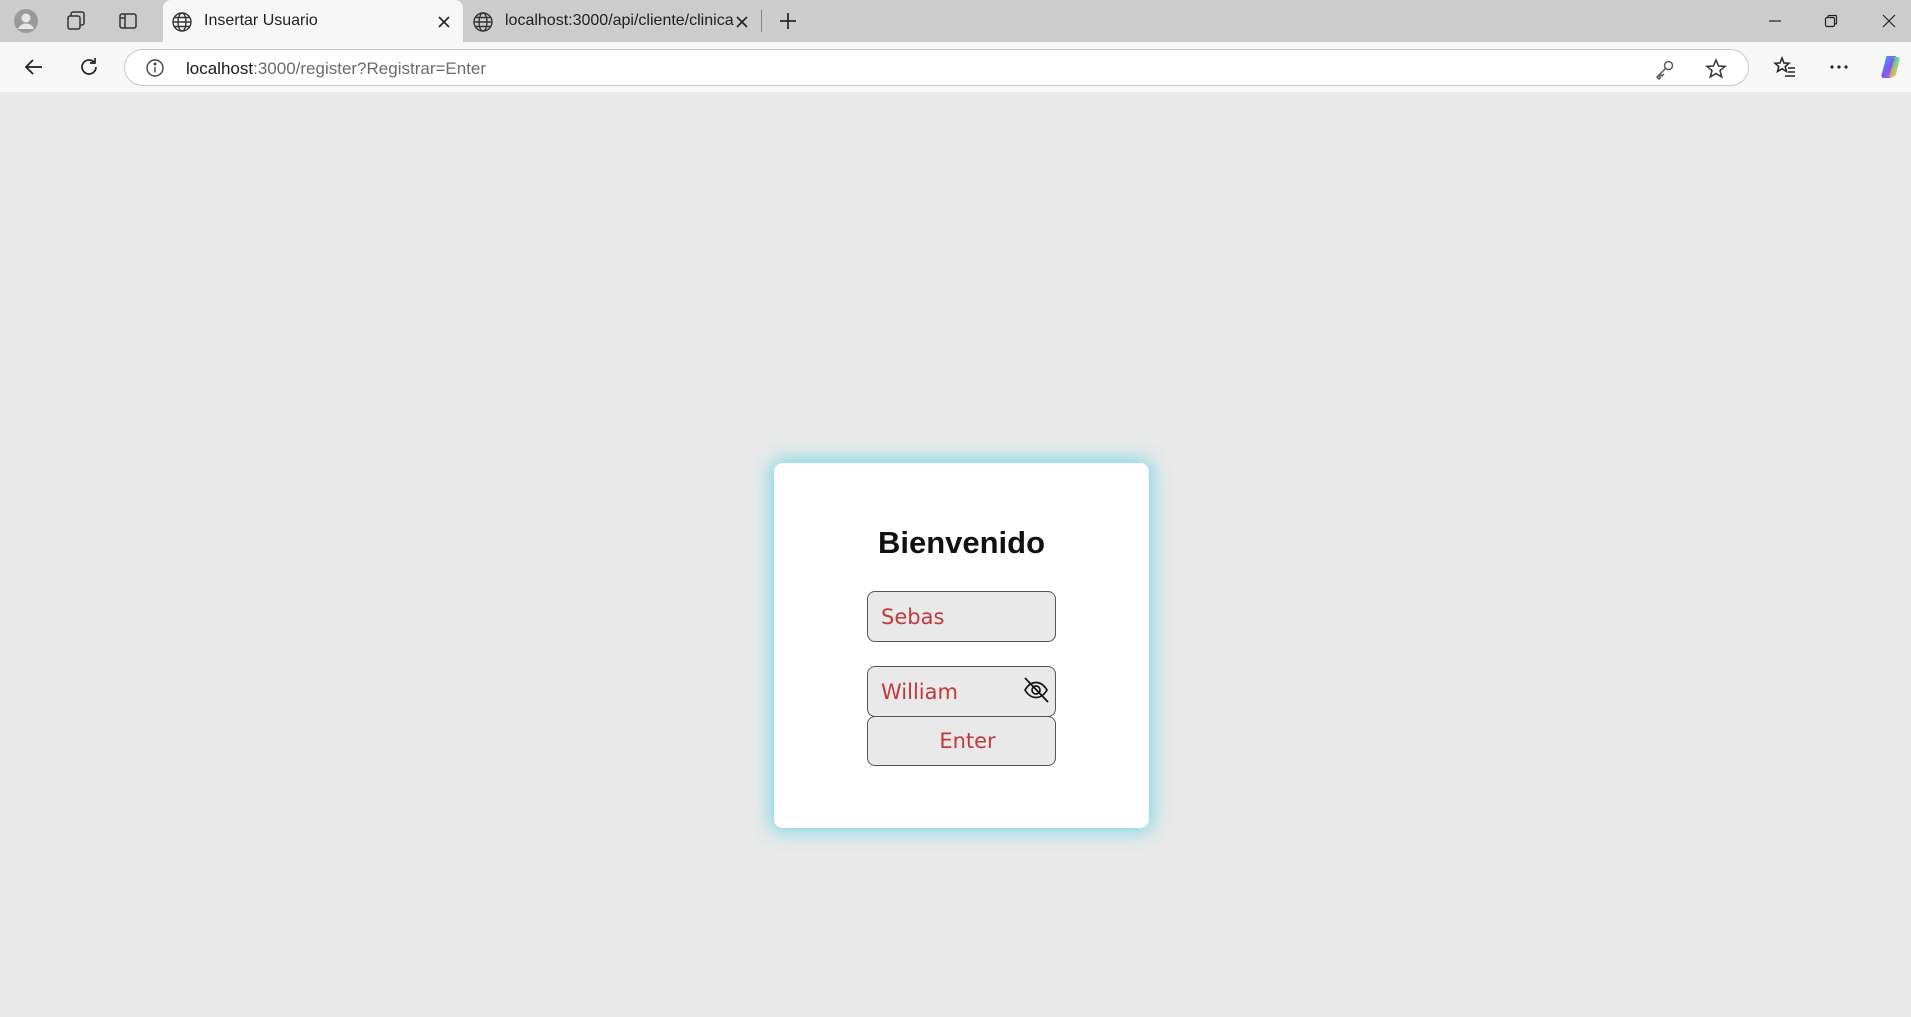 The width and height of the screenshot is (1911, 1017). Describe the element at coordinates (261, 20) in the screenshot. I see `tab-title: Insertar Usuario` at that location.